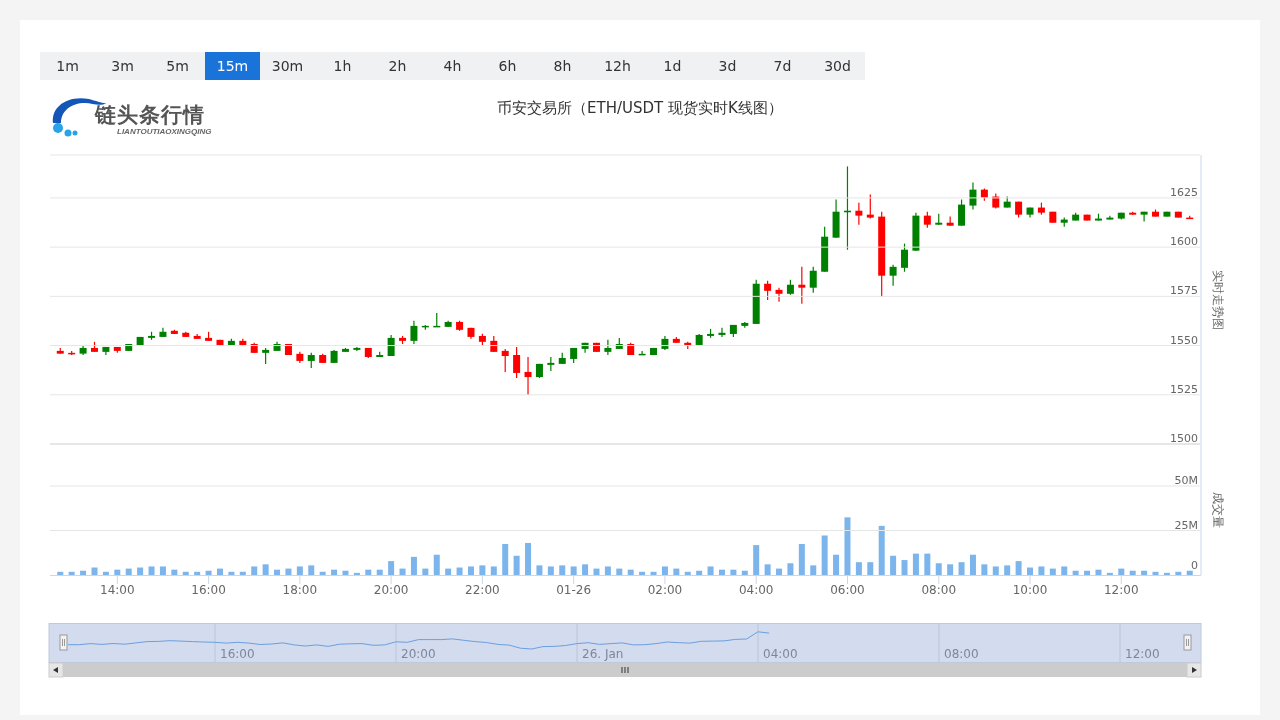  What do you see at coordinates (1184, 192) in the screenshot?
I see `axis-label: 1625` at bounding box center [1184, 192].